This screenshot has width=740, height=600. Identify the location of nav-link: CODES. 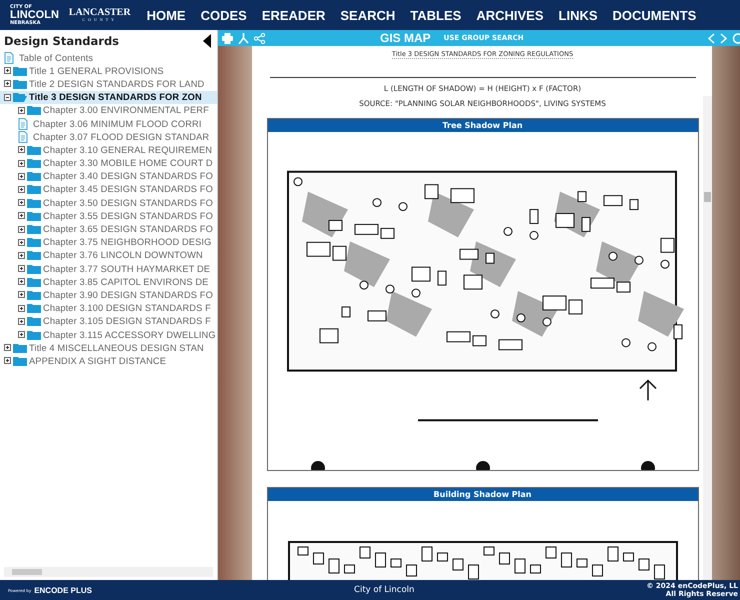
(223, 15).